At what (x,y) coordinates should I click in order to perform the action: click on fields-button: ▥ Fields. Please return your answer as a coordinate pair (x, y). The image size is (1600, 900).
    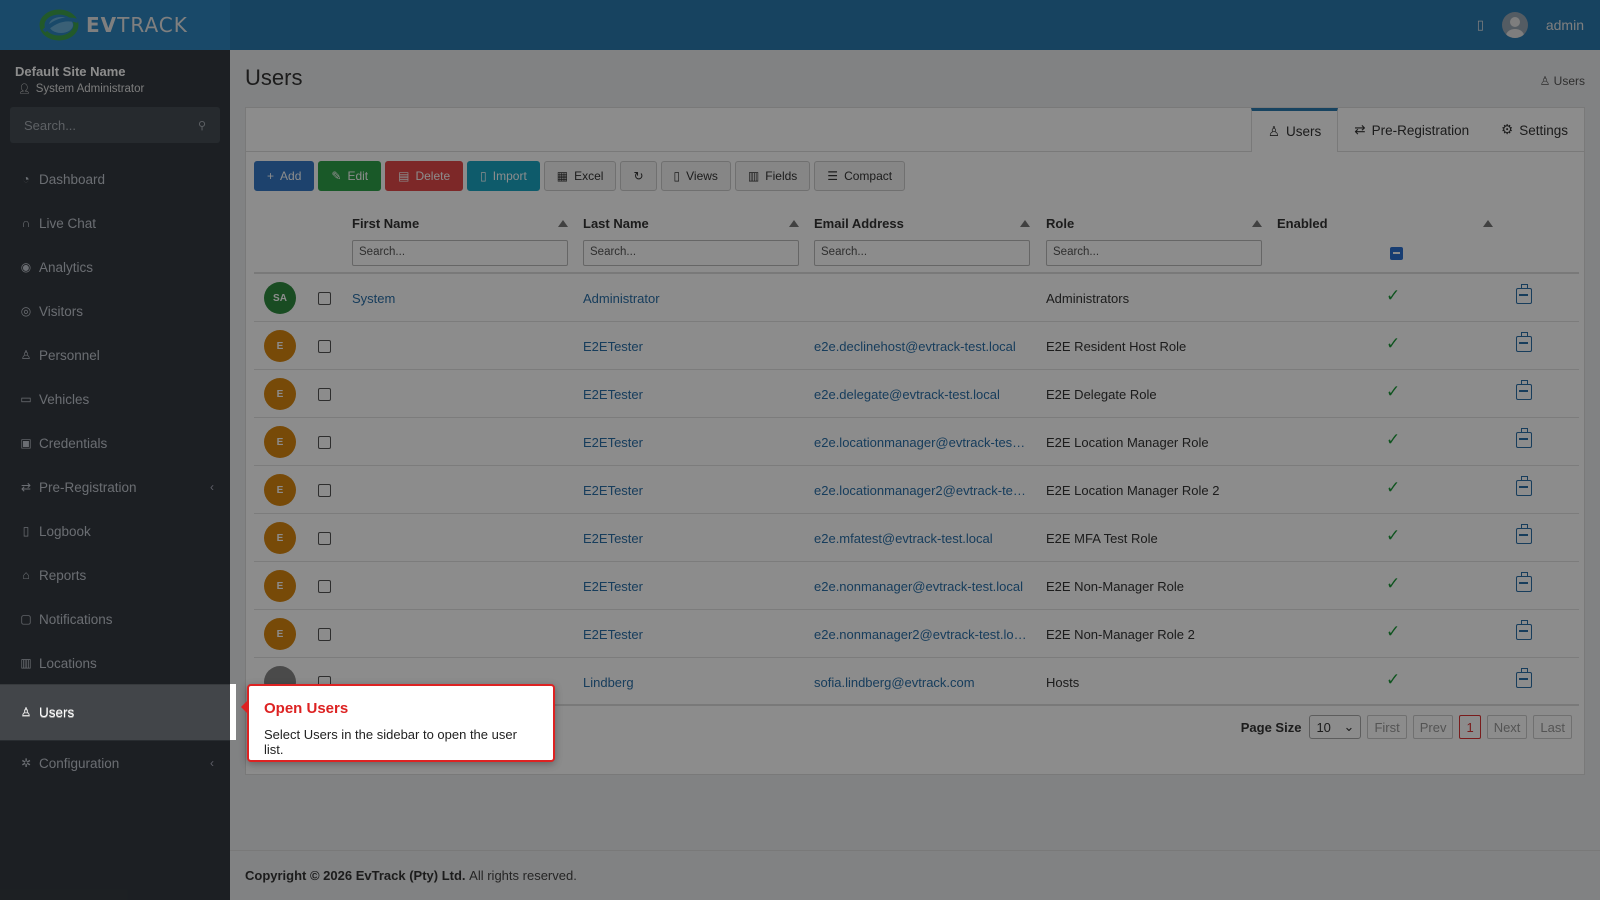
    Looking at the image, I should click on (772, 176).